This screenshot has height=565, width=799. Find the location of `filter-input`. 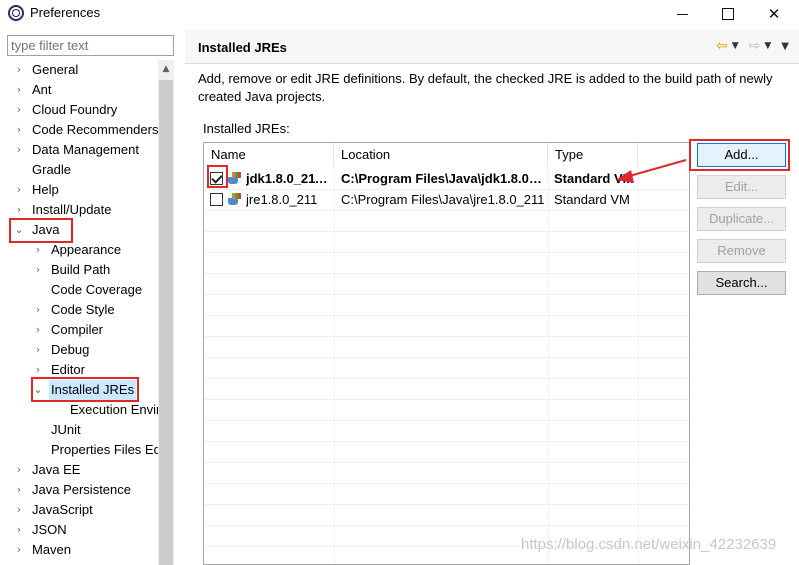

filter-input is located at coordinates (90, 45).